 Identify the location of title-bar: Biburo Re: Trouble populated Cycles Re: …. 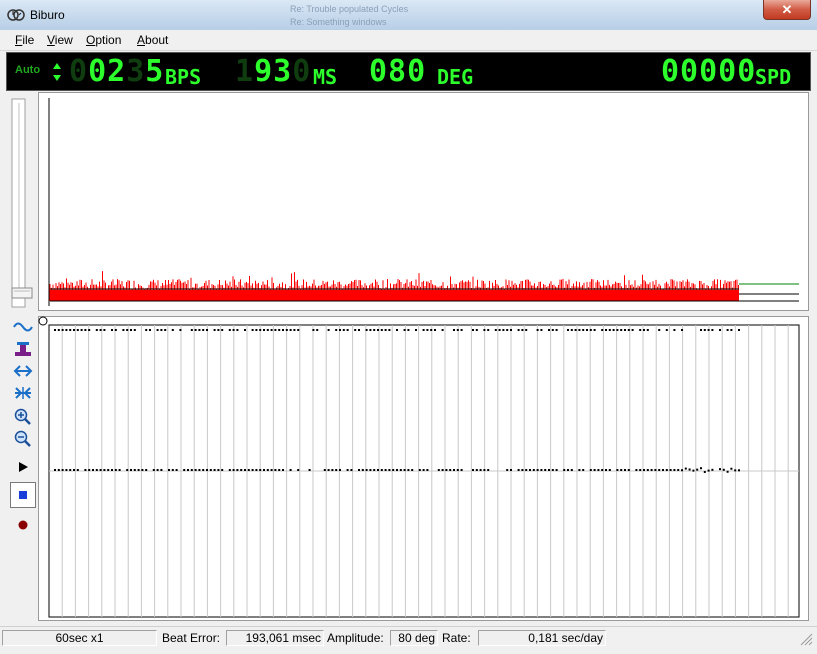
(408, 15).